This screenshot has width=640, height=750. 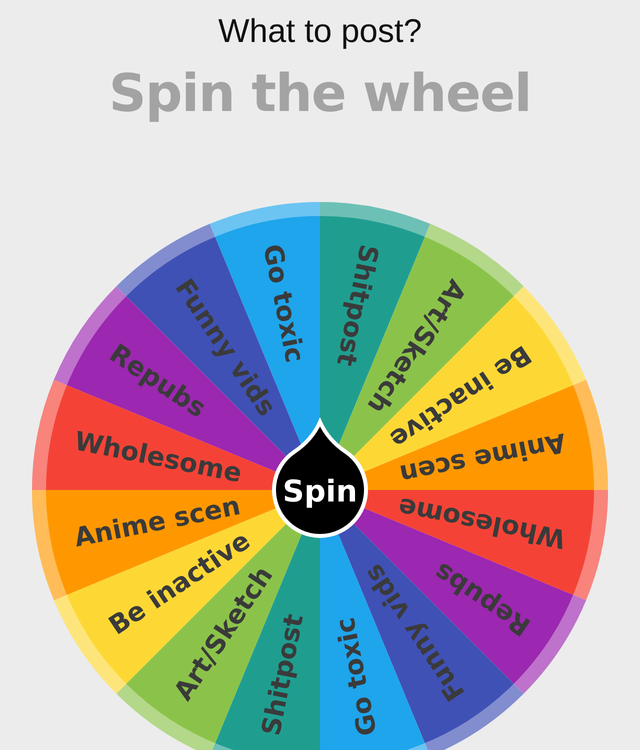 I want to click on page-title: What to post?, so click(x=320, y=31).